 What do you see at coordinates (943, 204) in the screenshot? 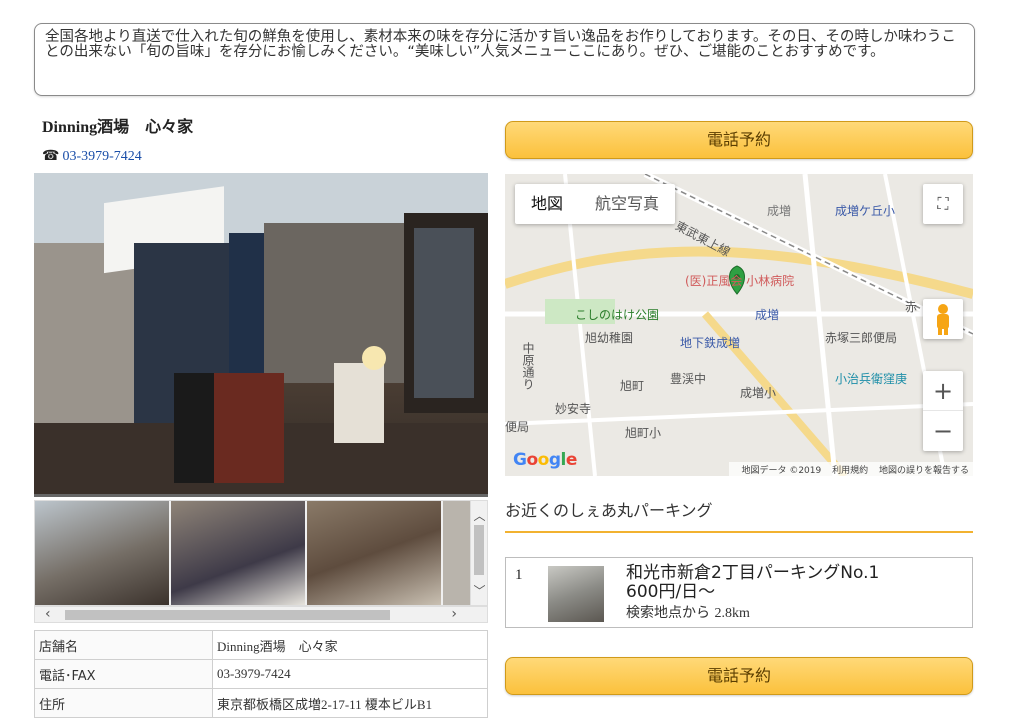
I see `fullscreen-icon: ⛶` at bounding box center [943, 204].